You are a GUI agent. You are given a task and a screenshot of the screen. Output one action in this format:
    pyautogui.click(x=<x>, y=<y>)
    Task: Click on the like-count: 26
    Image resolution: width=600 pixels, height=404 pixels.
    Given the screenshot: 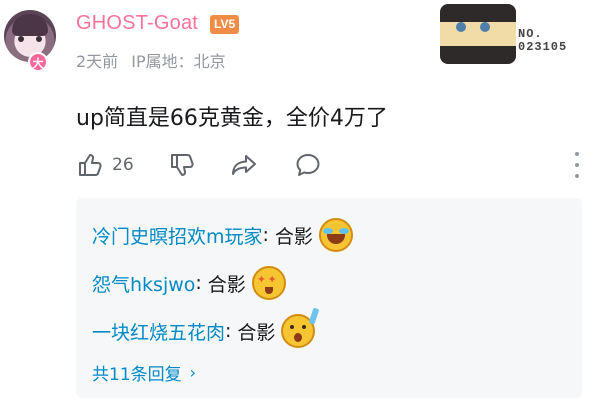 What is the action you would take?
    pyautogui.click(x=123, y=165)
    